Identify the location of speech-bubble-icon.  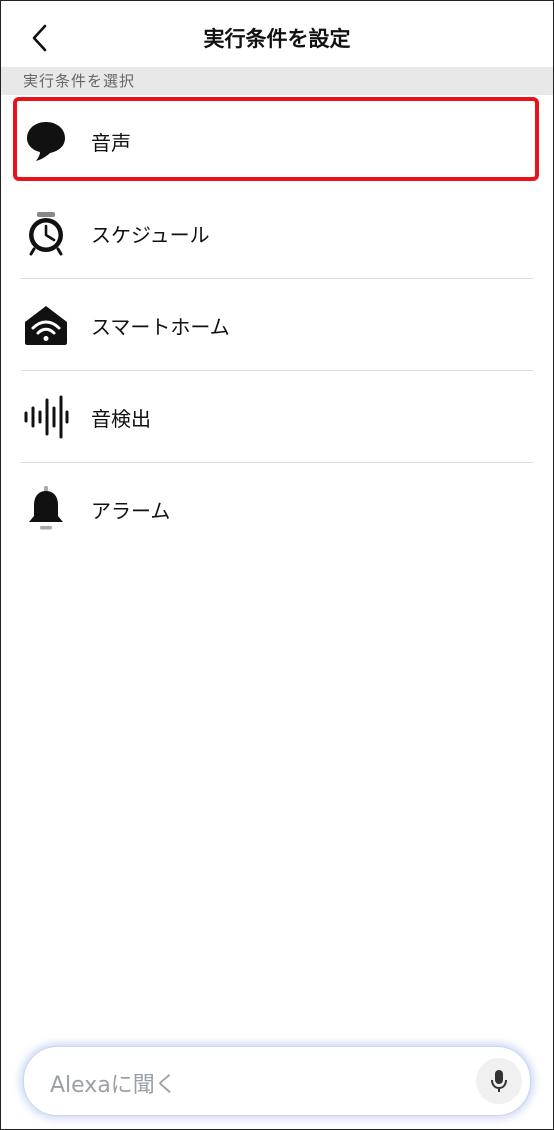
(46, 141).